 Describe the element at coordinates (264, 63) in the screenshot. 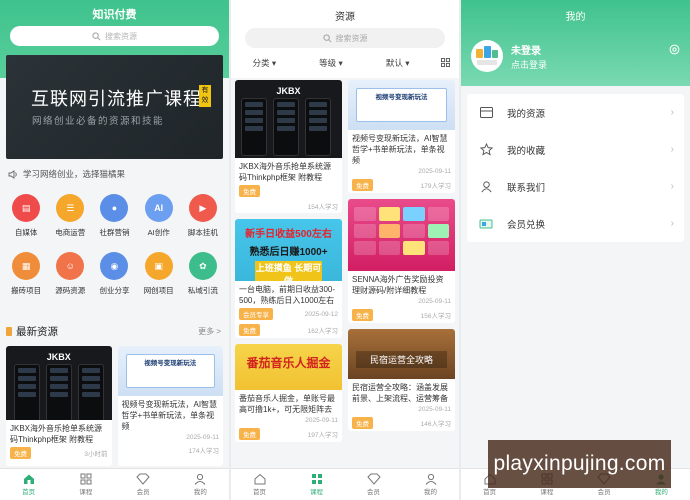

I see `filter-category: 分类 ▾` at that location.